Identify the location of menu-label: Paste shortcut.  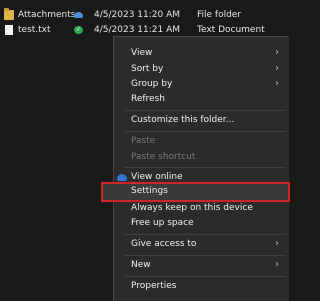
(163, 157).